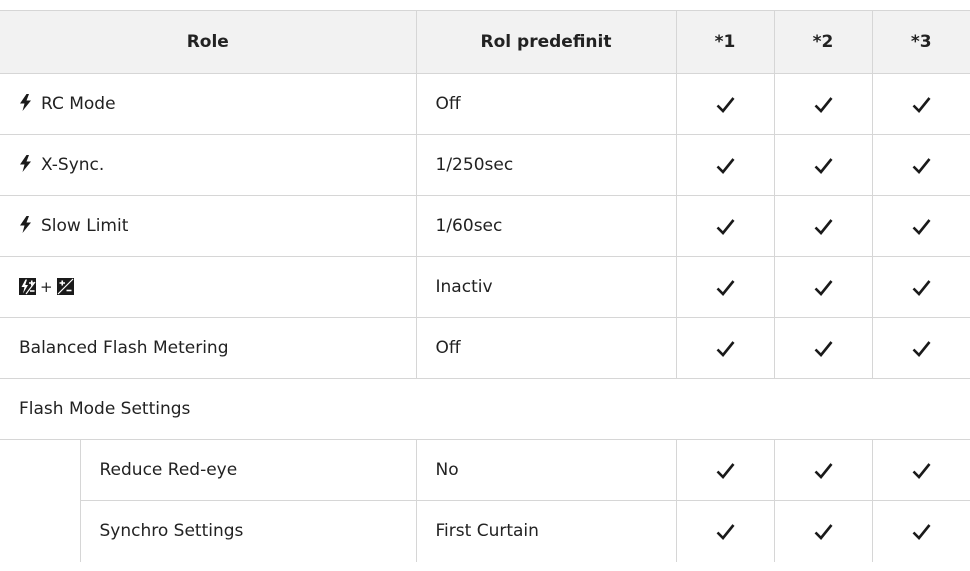 This screenshot has height=571, width=970. Describe the element at coordinates (208, 165) in the screenshot. I see `role-cell: X-Sync.` at that location.